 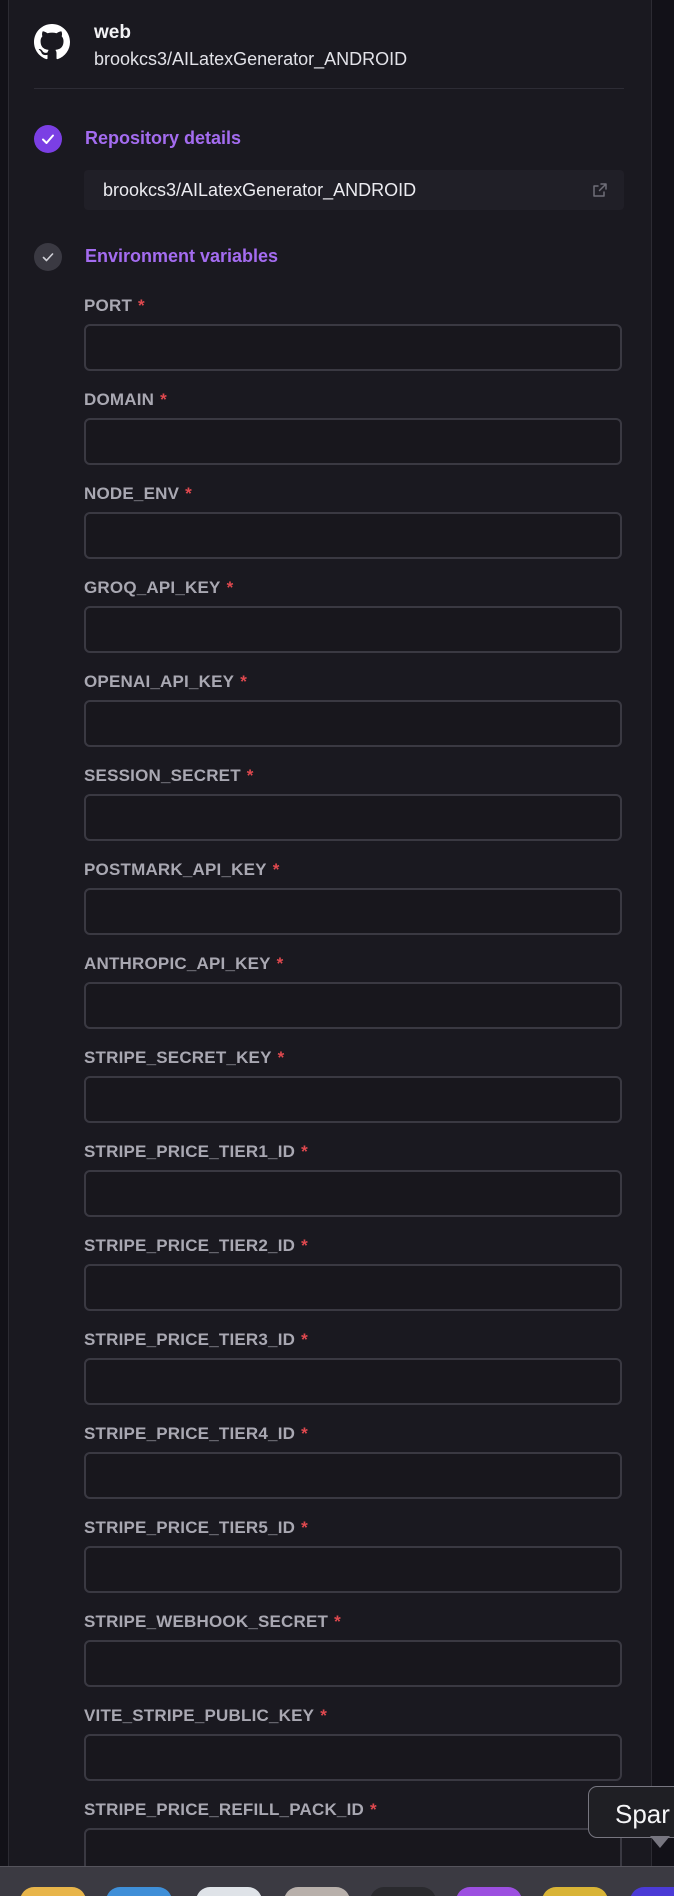 I want to click on repository-header: web brookcs3/AILatexGenerator_ANDROID, so click(x=329, y=53).